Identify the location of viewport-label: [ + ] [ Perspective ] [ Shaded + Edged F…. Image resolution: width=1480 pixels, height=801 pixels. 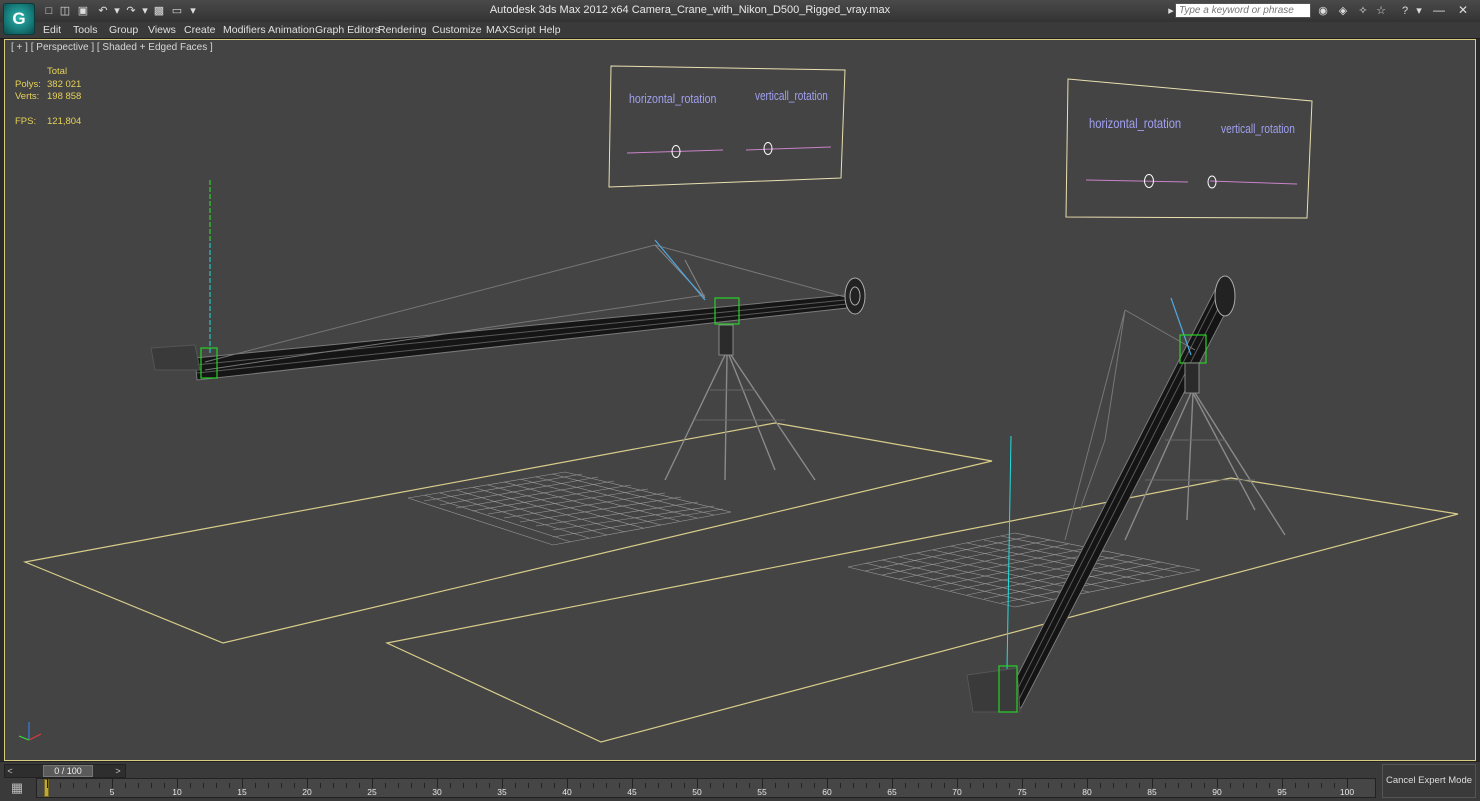
(112, 47).